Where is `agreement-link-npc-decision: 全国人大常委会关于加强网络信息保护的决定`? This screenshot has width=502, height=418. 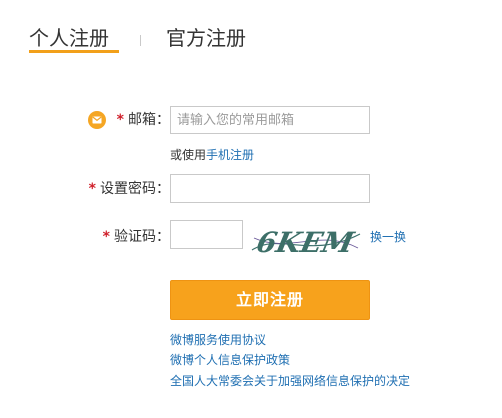 agreement-link-npc-decision: 全国人大常委会关于加强网络信息保护的决定 is located at coordinates (290, 381).